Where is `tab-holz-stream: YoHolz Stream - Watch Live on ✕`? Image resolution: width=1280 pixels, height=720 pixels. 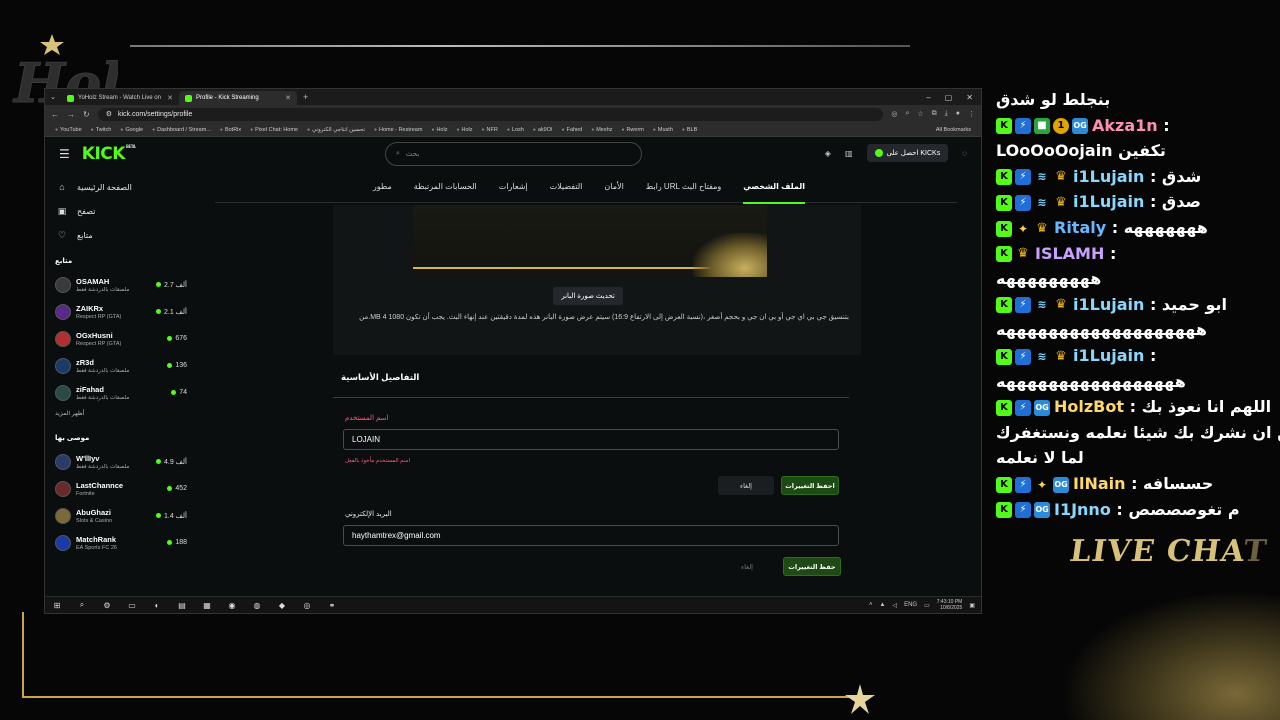
tab-holz-stream: YoHolz Stream - Watch Live on ✕ is located at coordinates (120, 98).